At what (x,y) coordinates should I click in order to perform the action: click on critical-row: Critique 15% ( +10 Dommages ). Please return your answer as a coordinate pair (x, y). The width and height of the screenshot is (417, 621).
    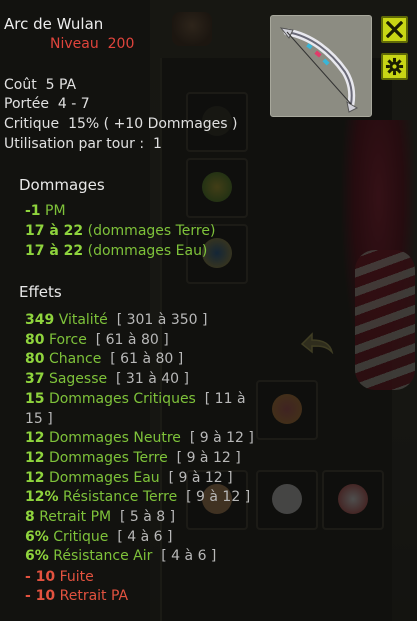
    Looking at the image, I should click on (121, 124).